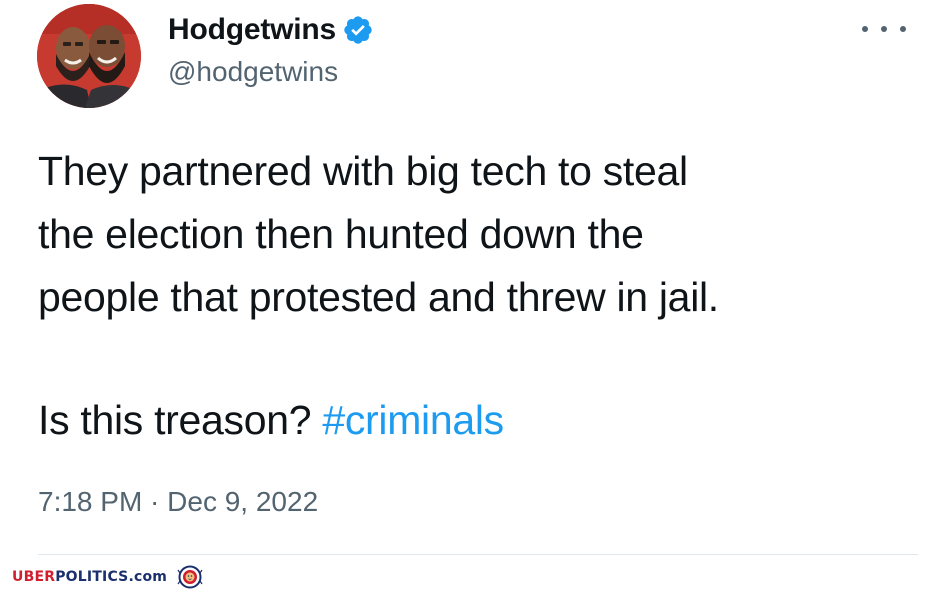 The height and width of the screenshot is (591, 940). I want to click on watermark: UBER POLITICS.com, so click(108, 577).